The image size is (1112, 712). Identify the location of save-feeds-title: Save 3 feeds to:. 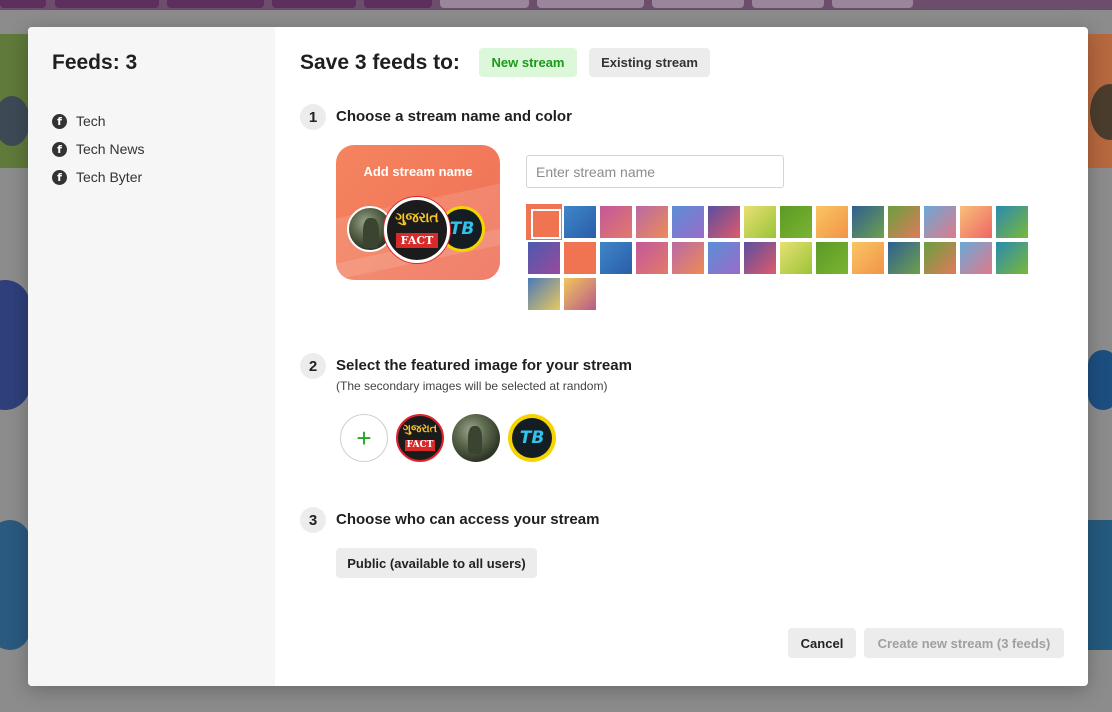
(380, 62).